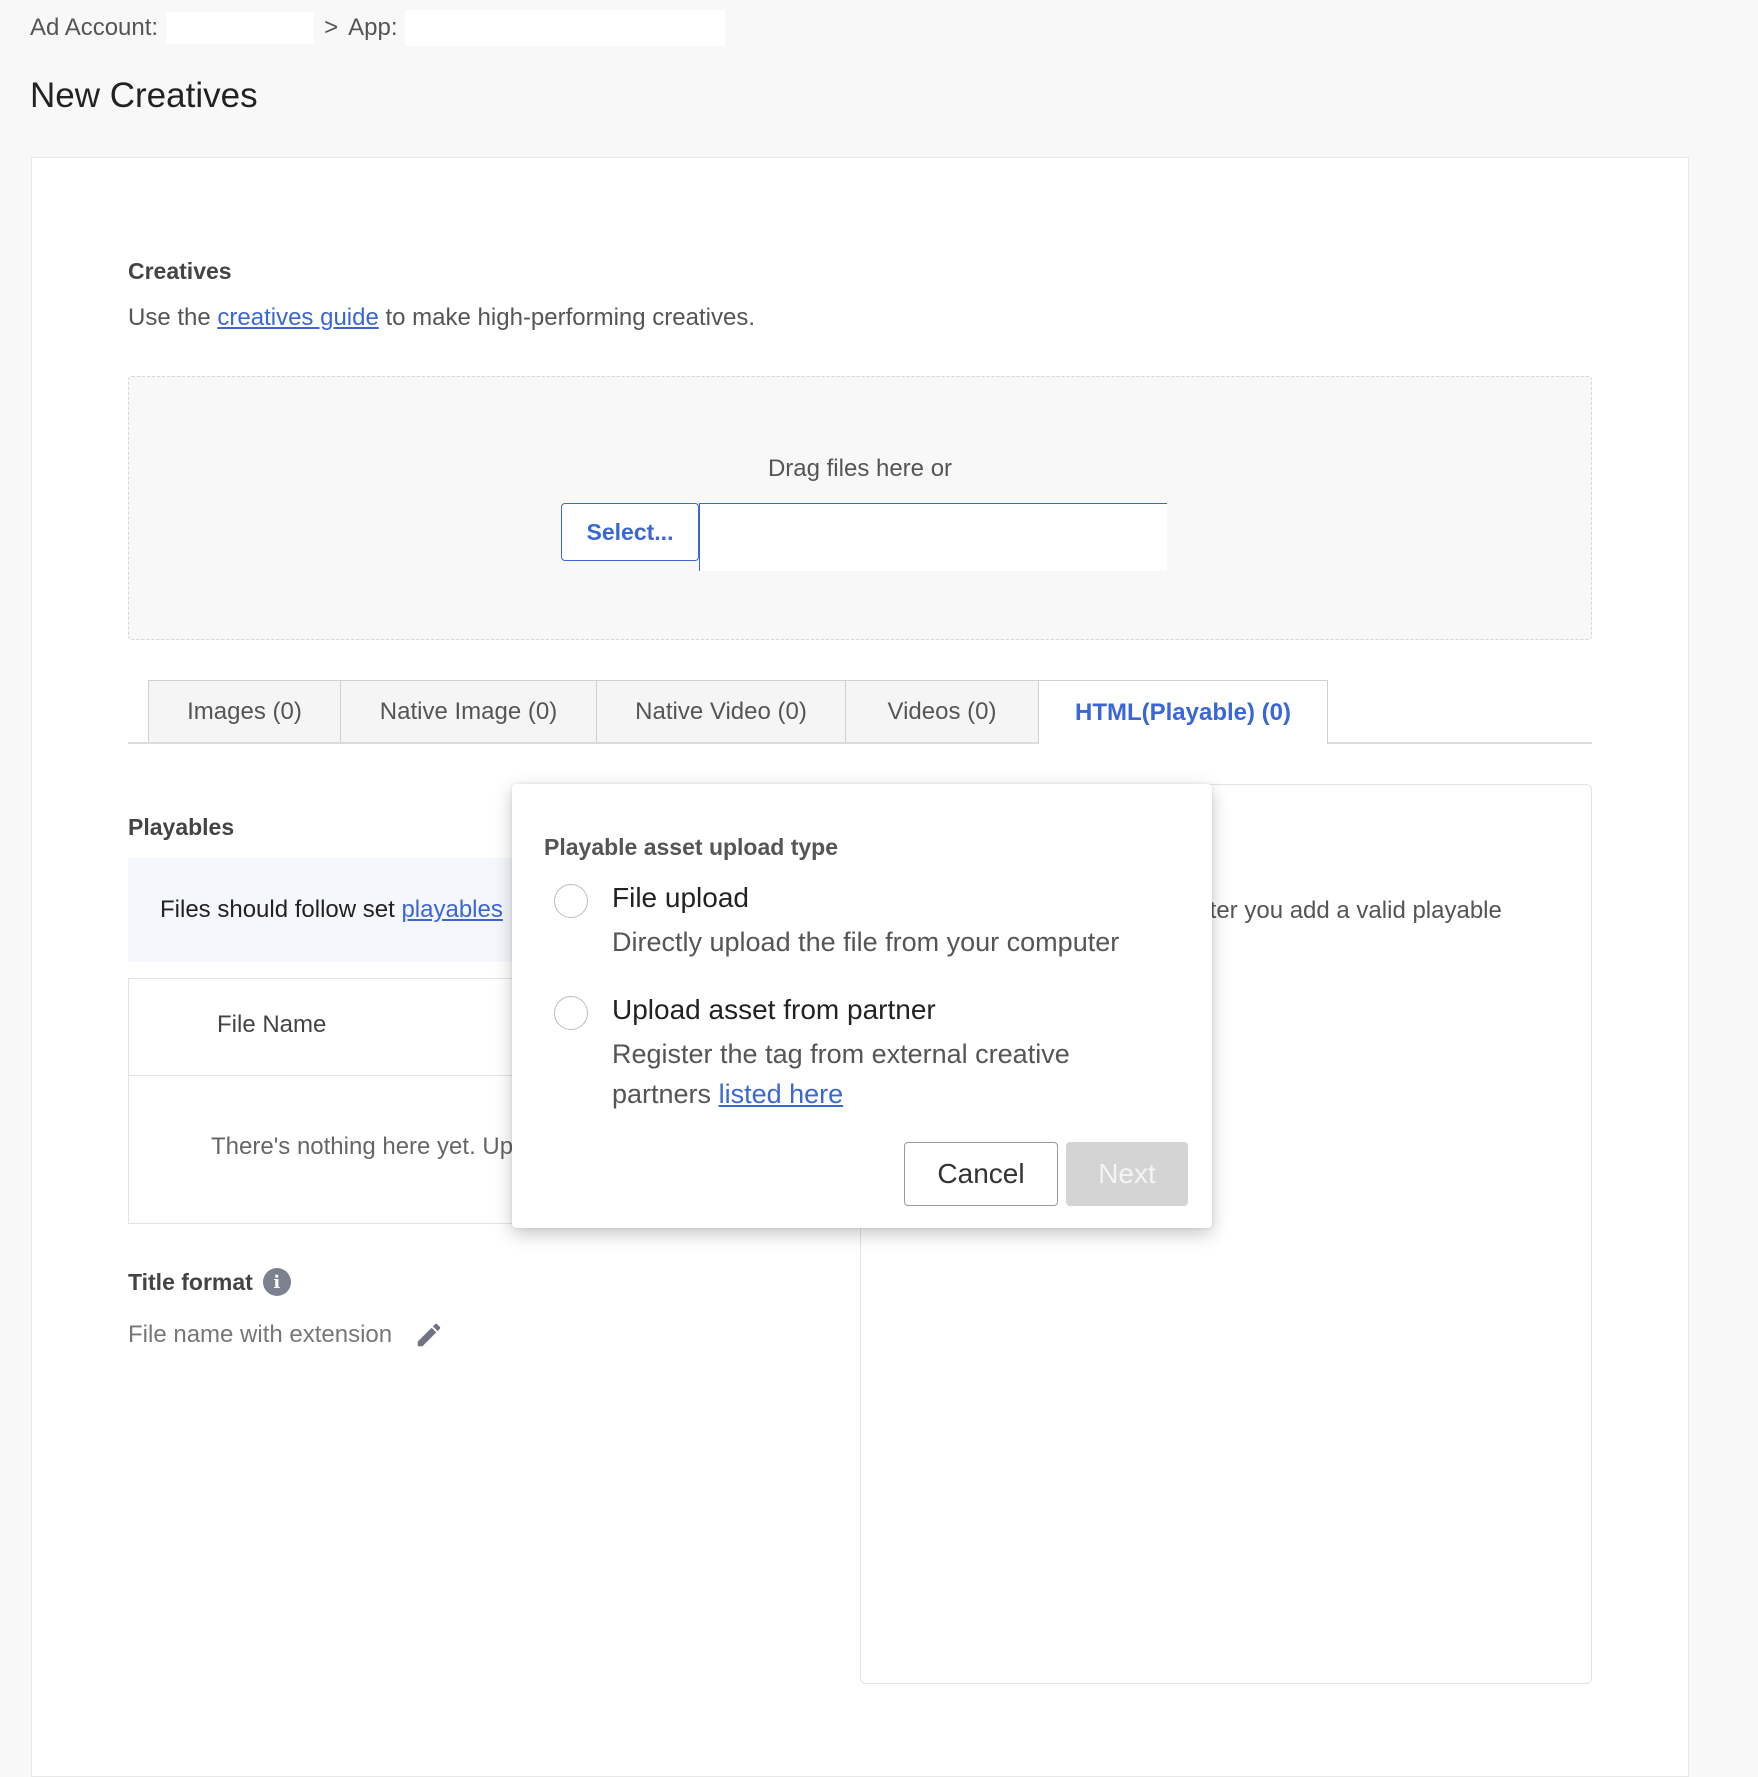 This screenshot has width=1758, height=1777. I want to click on title-format-value: File name with extension, so click(260, 1334).